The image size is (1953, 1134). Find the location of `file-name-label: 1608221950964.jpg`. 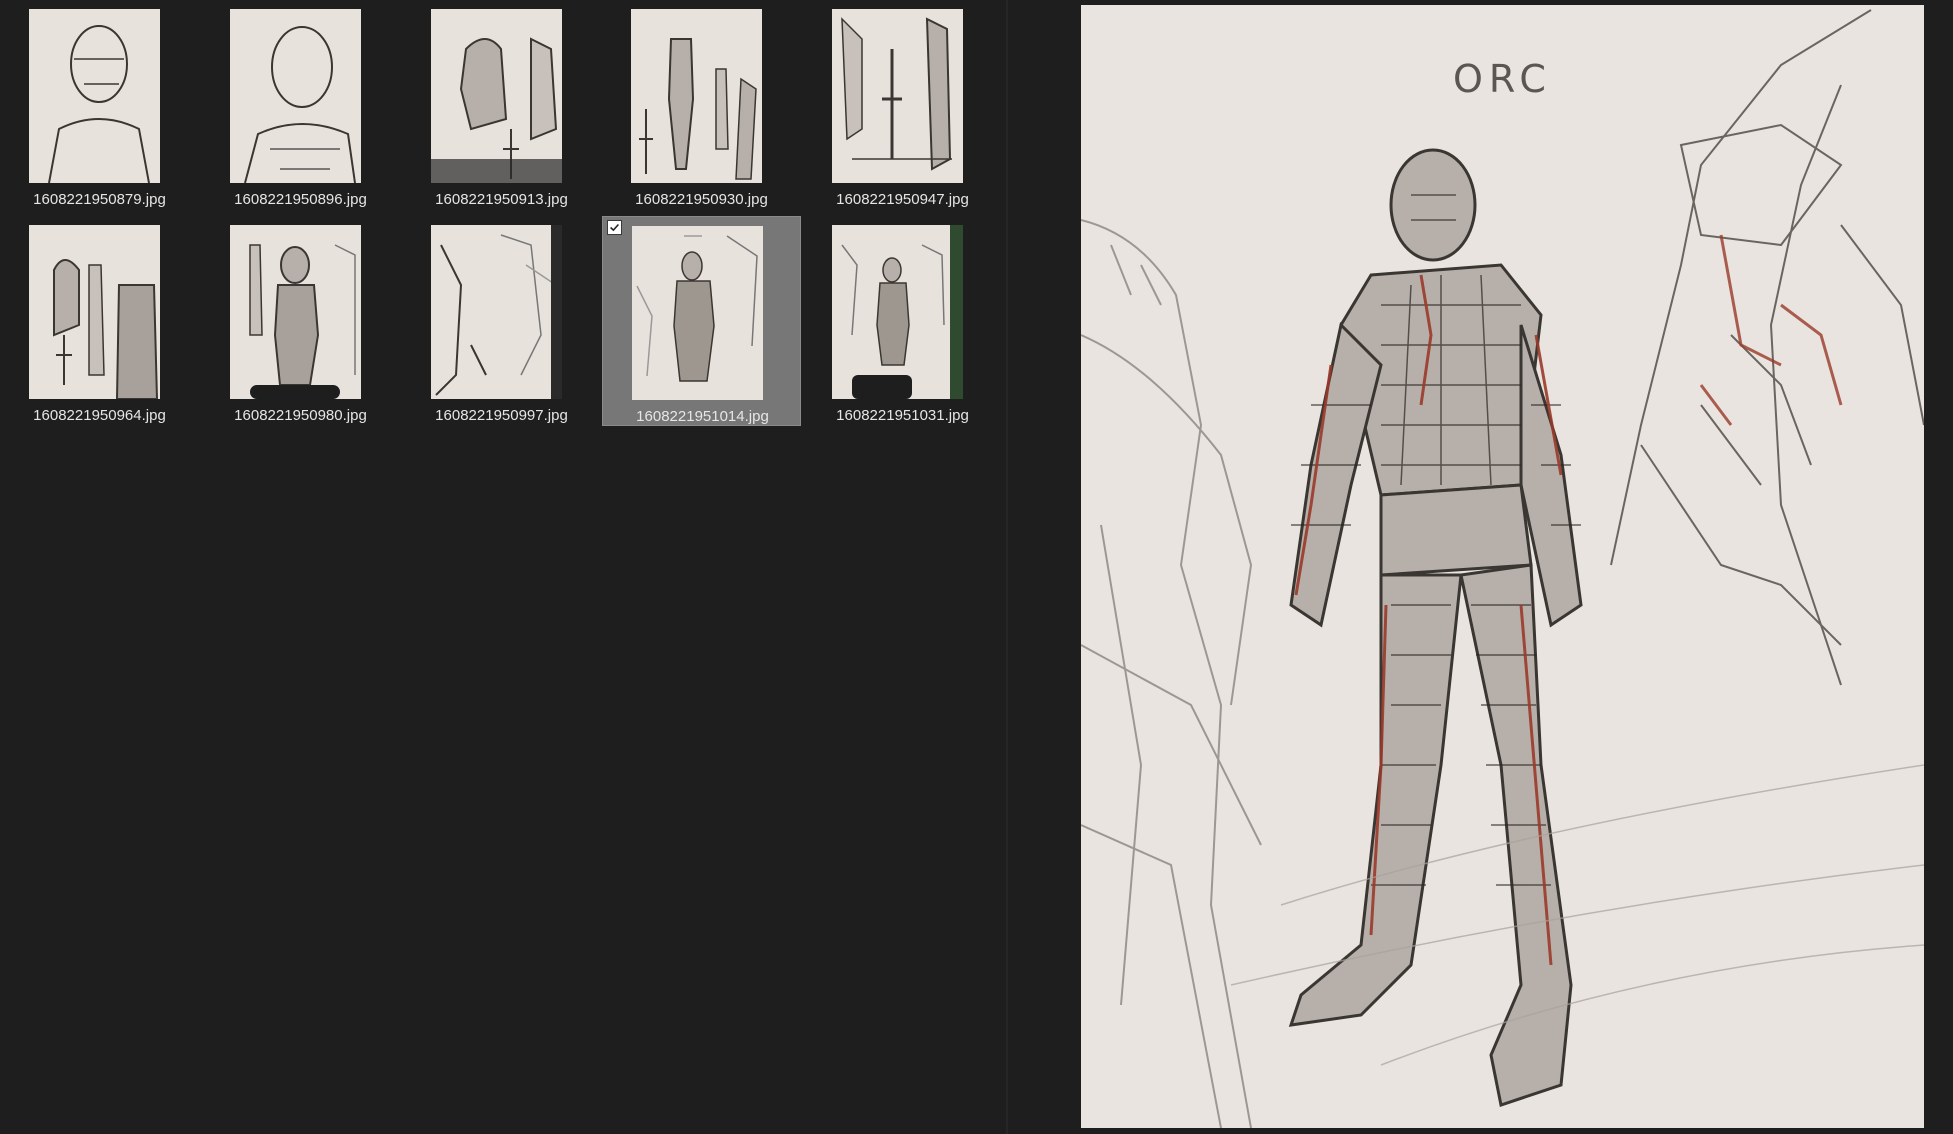

file-name-label: 1608221950964.jpg is located at coordinates (99, 415).